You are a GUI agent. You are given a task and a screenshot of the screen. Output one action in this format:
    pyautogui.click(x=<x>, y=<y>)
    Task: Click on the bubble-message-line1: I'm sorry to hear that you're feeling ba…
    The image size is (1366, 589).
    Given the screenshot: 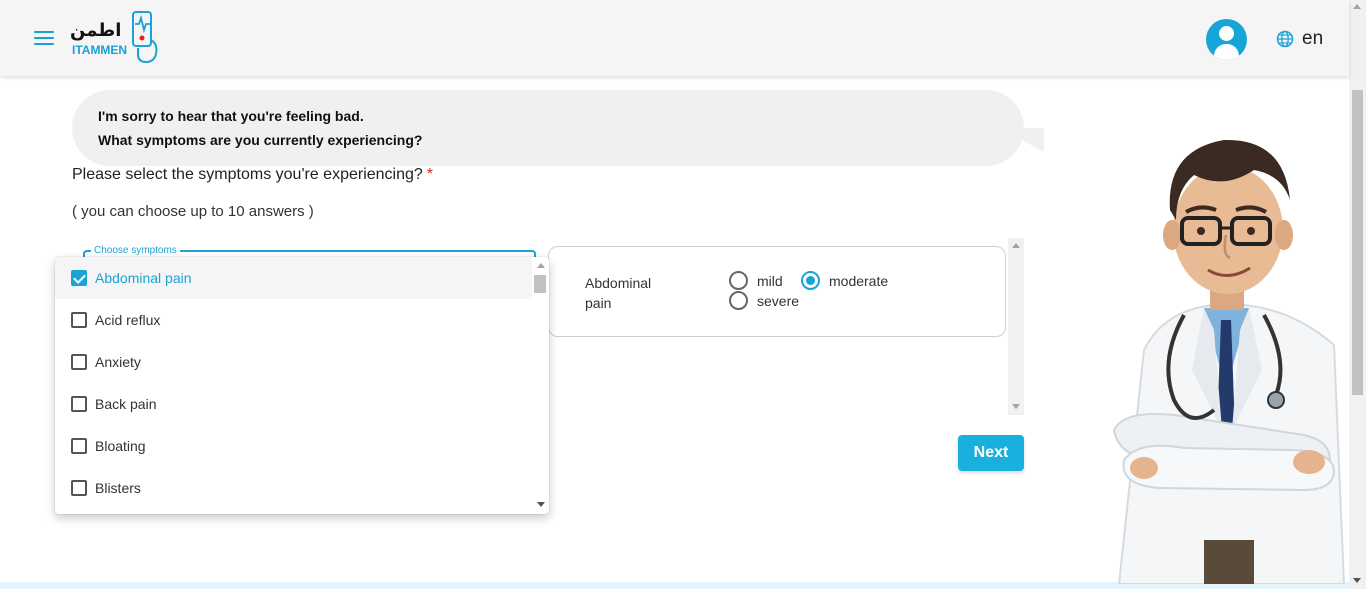 What is the action you would take?
    pyautogui.click(x=231, y=116)
    